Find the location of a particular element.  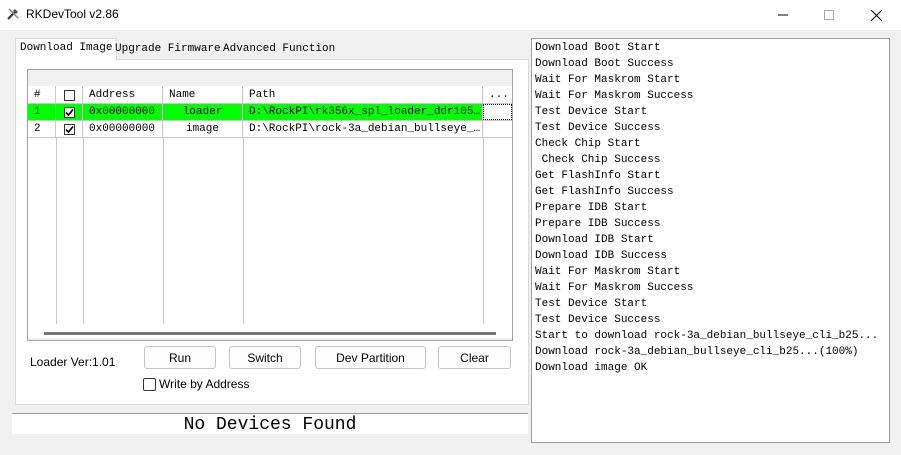

minimize-icon is located at coordinates (783, 15).